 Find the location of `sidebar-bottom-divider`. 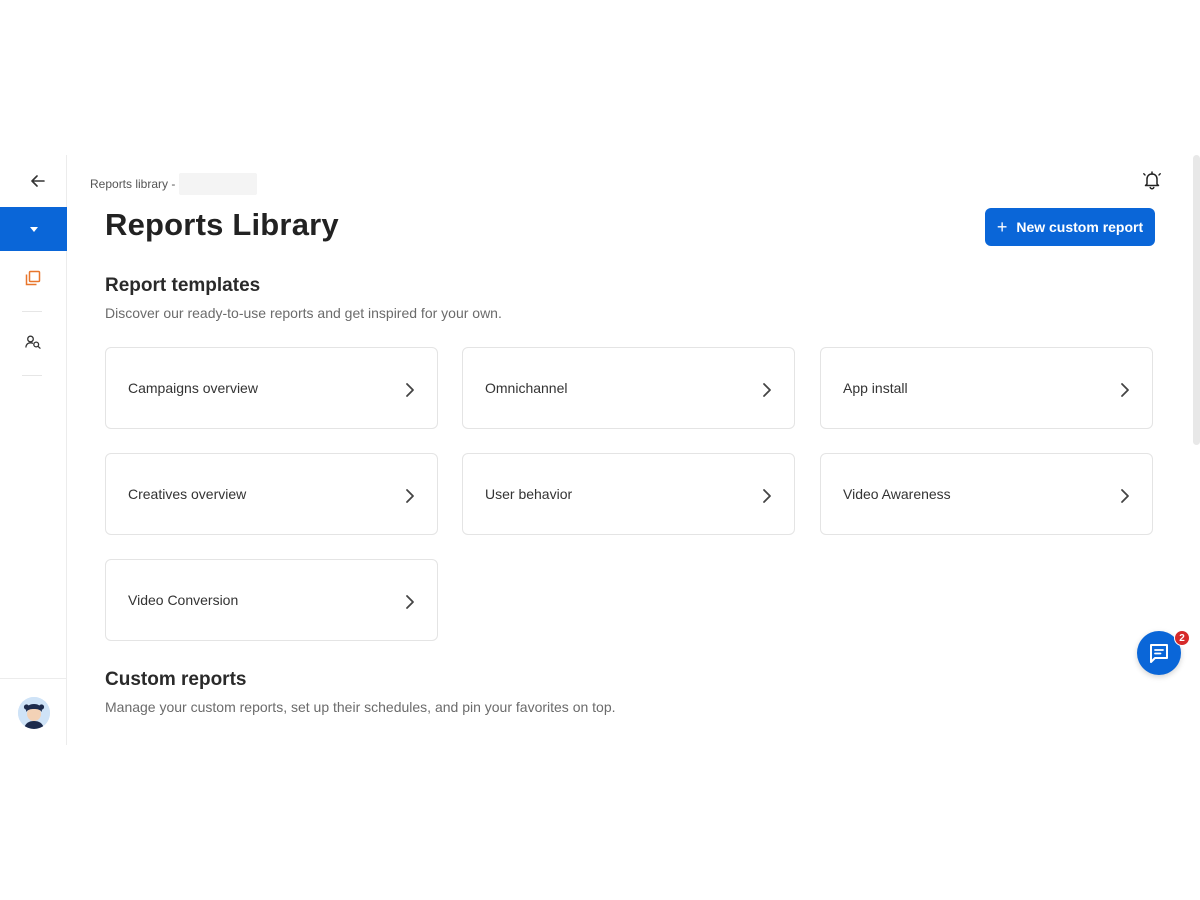

sidebar-bottom-divider is located at coordinates (33, 678).